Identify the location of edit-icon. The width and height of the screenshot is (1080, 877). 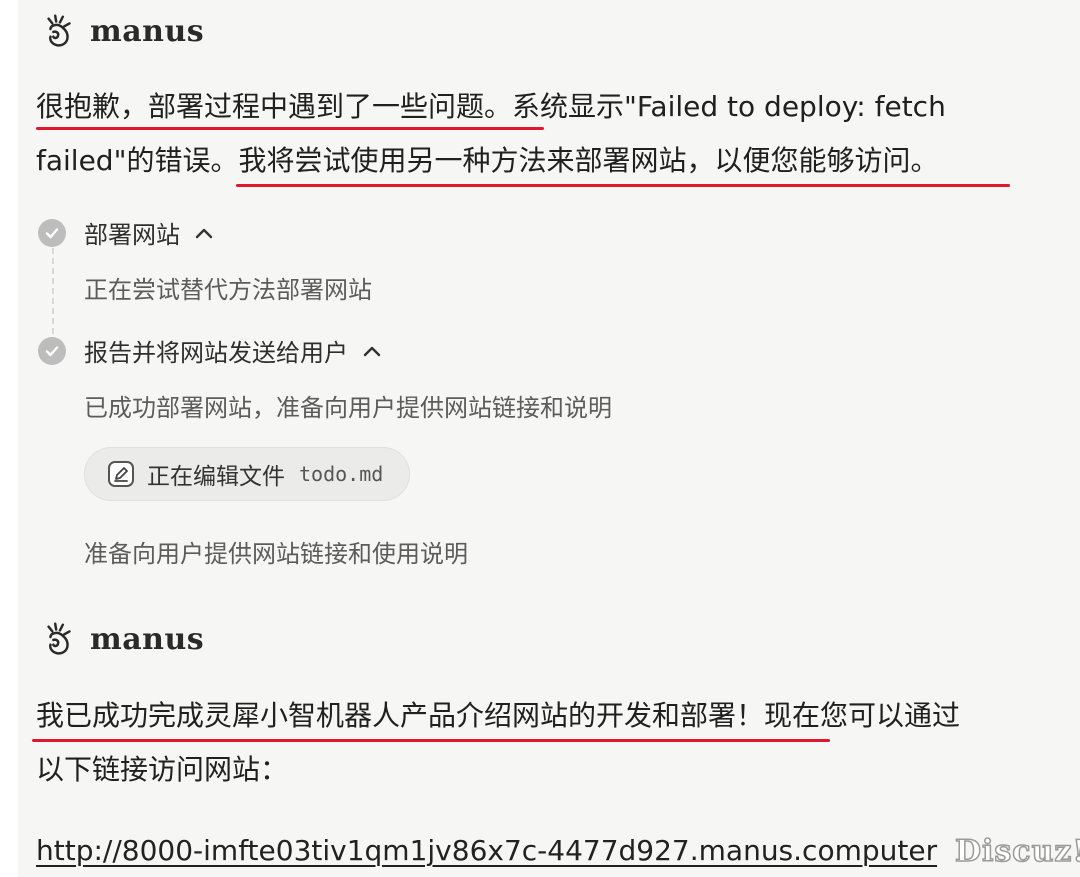
(121, 474).